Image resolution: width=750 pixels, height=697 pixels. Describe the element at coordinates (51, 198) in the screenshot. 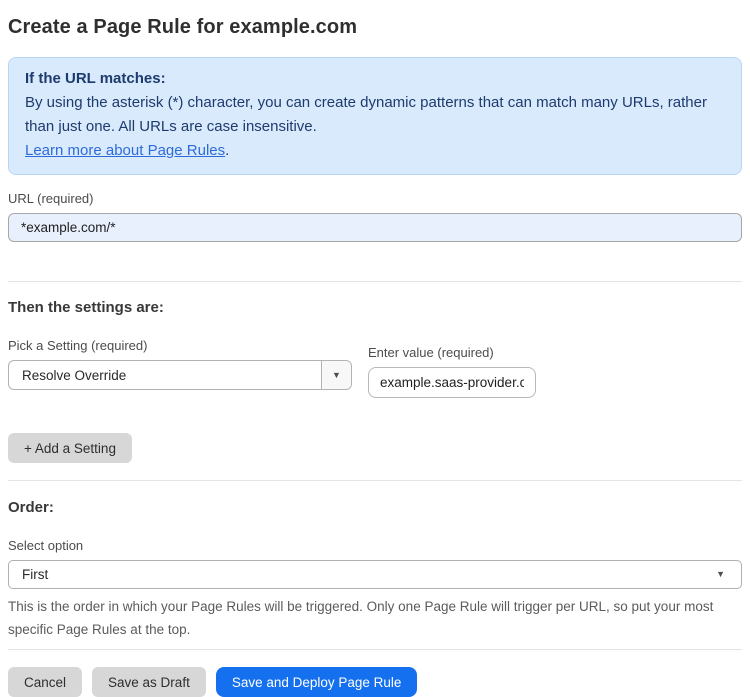

I see `url-field-label: URL (required)` at that location.